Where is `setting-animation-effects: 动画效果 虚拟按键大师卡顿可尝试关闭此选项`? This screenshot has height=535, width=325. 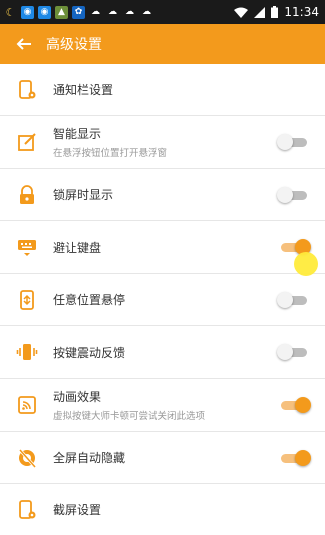 setting-animation-effects: 动画效果 虚拟按键大师卡顿可尝试关闭此选项 is located at coordinates (162, 405).